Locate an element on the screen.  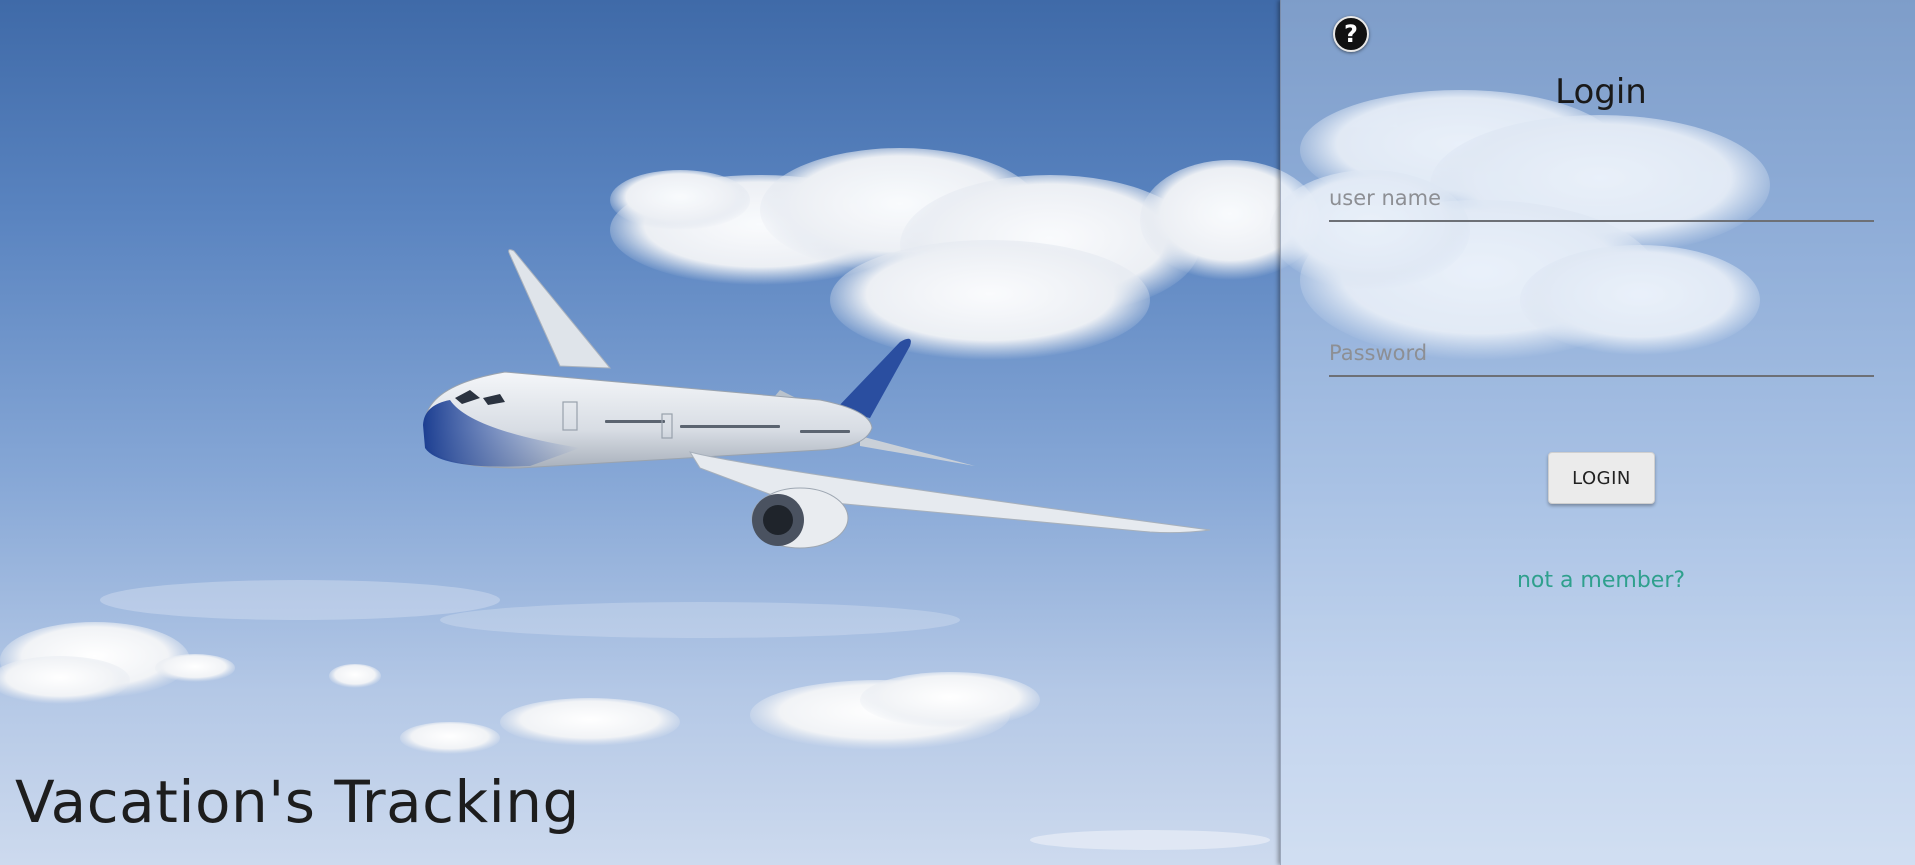
password-input is located at coordinates (1601, 353).